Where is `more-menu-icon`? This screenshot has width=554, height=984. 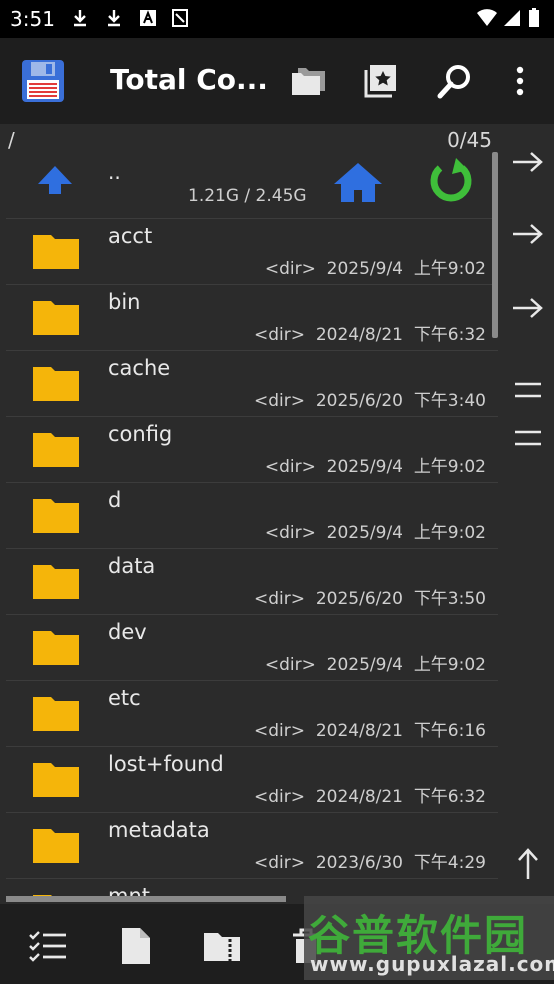 more-menu-icon is located at coordinates (520, 81).